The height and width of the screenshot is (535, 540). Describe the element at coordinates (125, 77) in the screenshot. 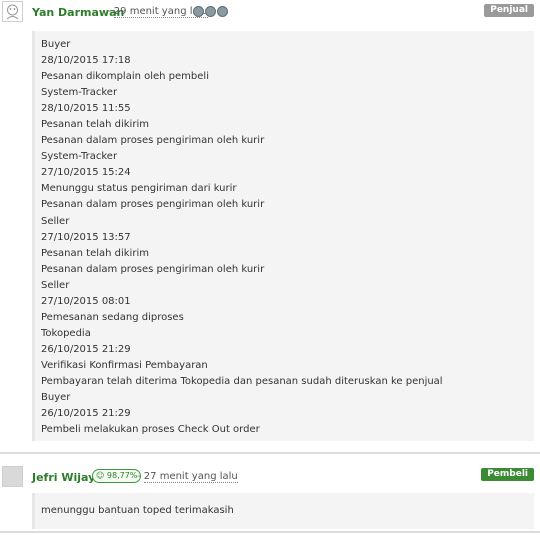

I see `history-line: Pesanan dikomplain oleh pembeli` at that location.